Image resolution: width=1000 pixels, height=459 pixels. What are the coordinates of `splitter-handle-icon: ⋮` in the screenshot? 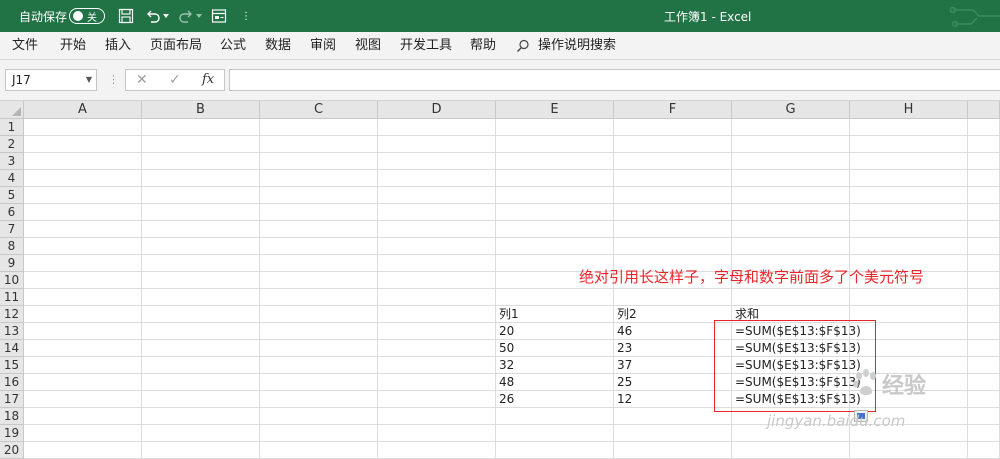 It's located at (113, 80).